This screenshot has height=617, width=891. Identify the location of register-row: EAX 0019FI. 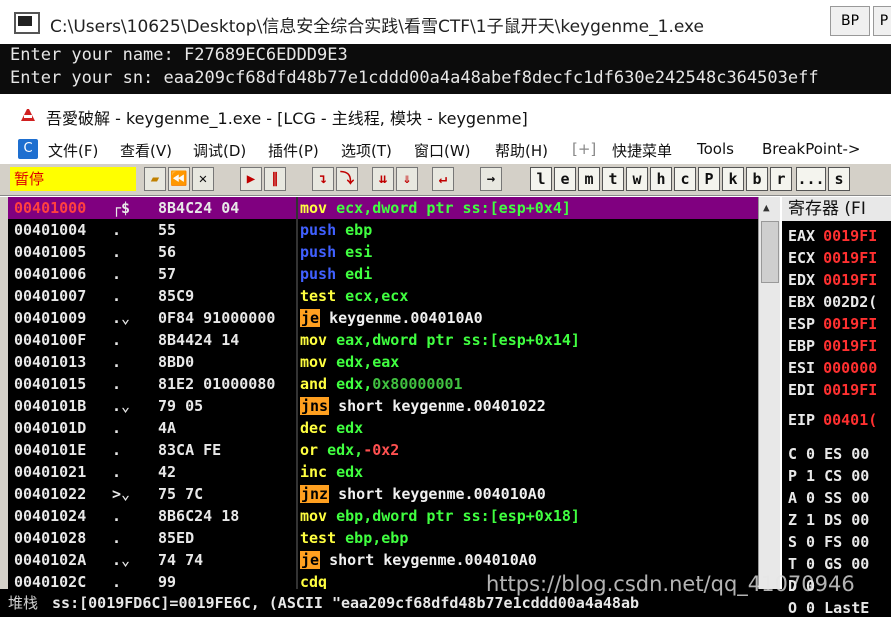
(832, 236).